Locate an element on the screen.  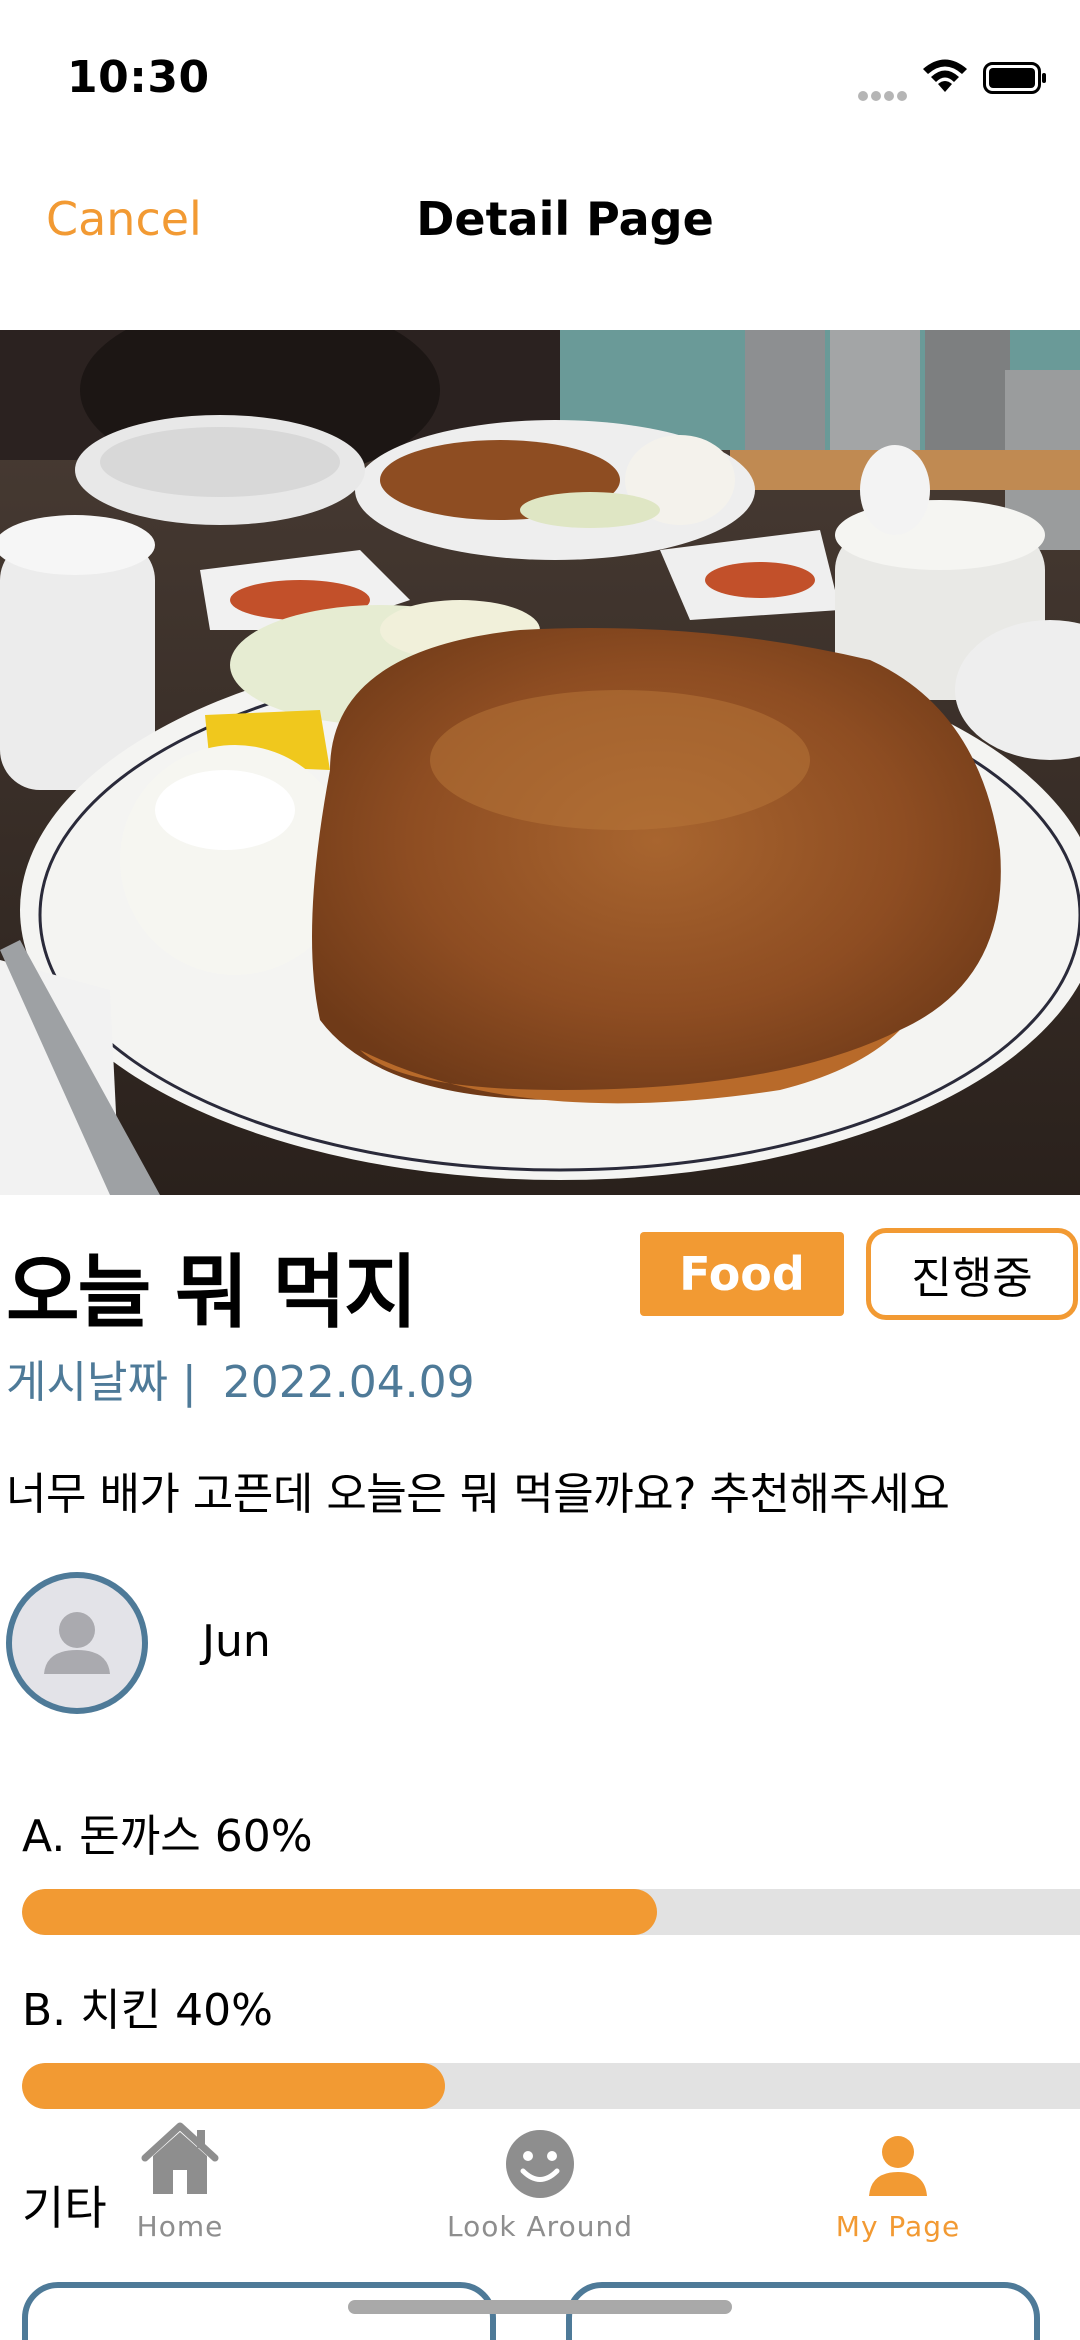
home-indicator is located at coordinates (540, 2307).